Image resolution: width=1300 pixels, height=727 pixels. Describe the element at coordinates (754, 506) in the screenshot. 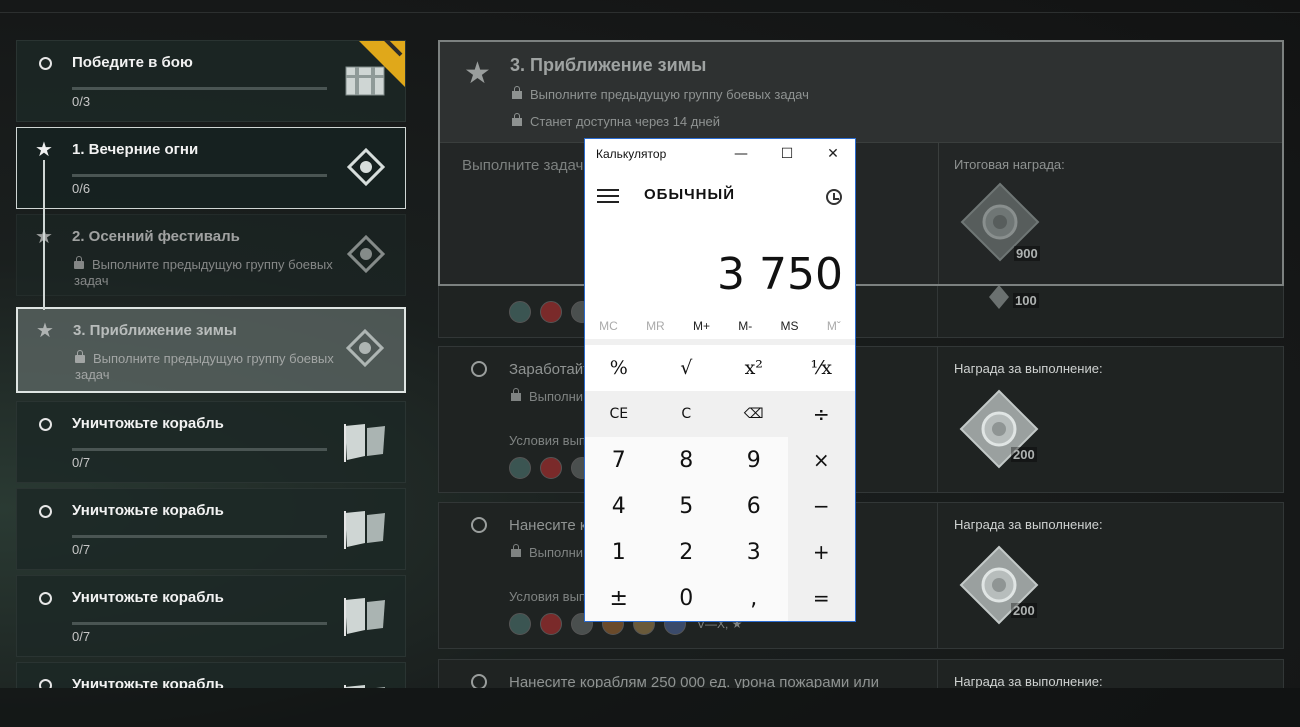

I see `digit-6-button: 6` at that location.